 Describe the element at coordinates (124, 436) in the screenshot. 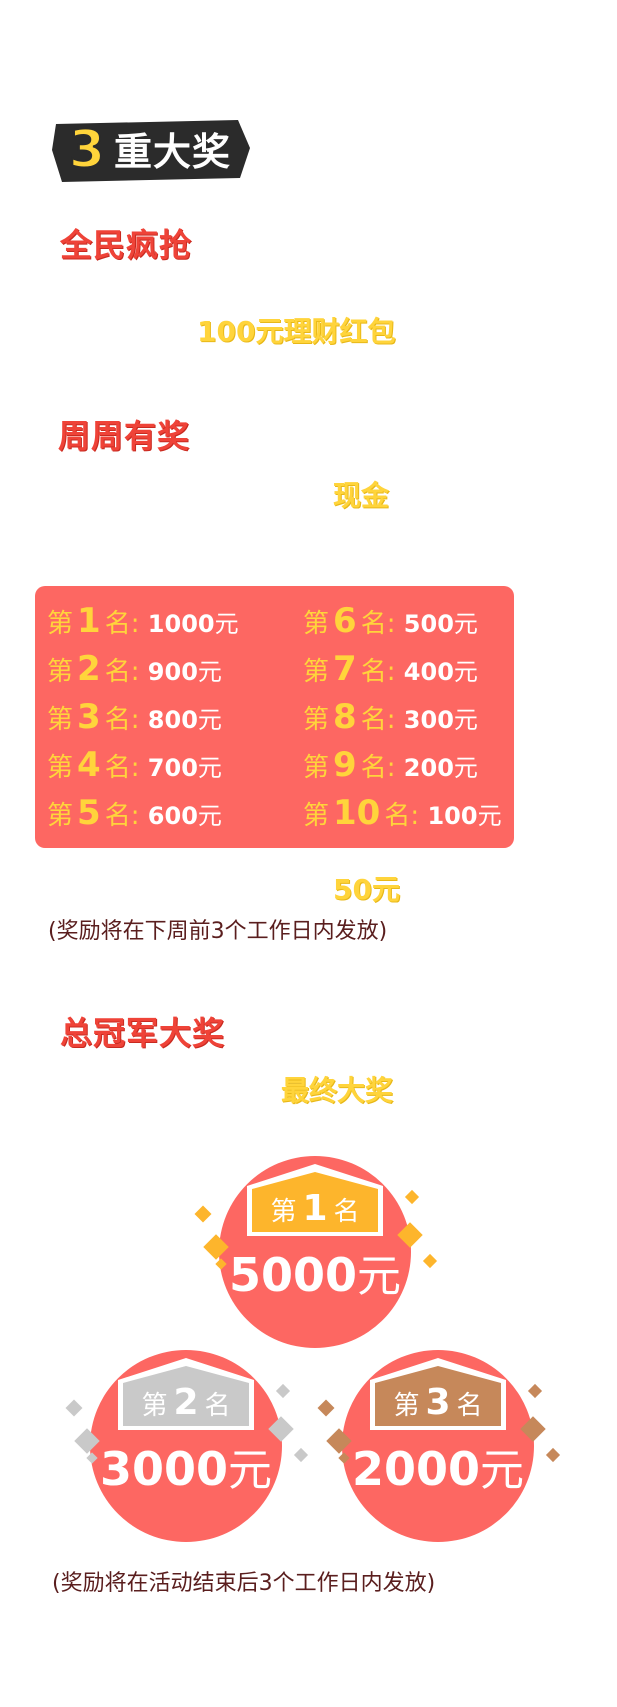

I see `section2-title: 周周有奖` at that location.